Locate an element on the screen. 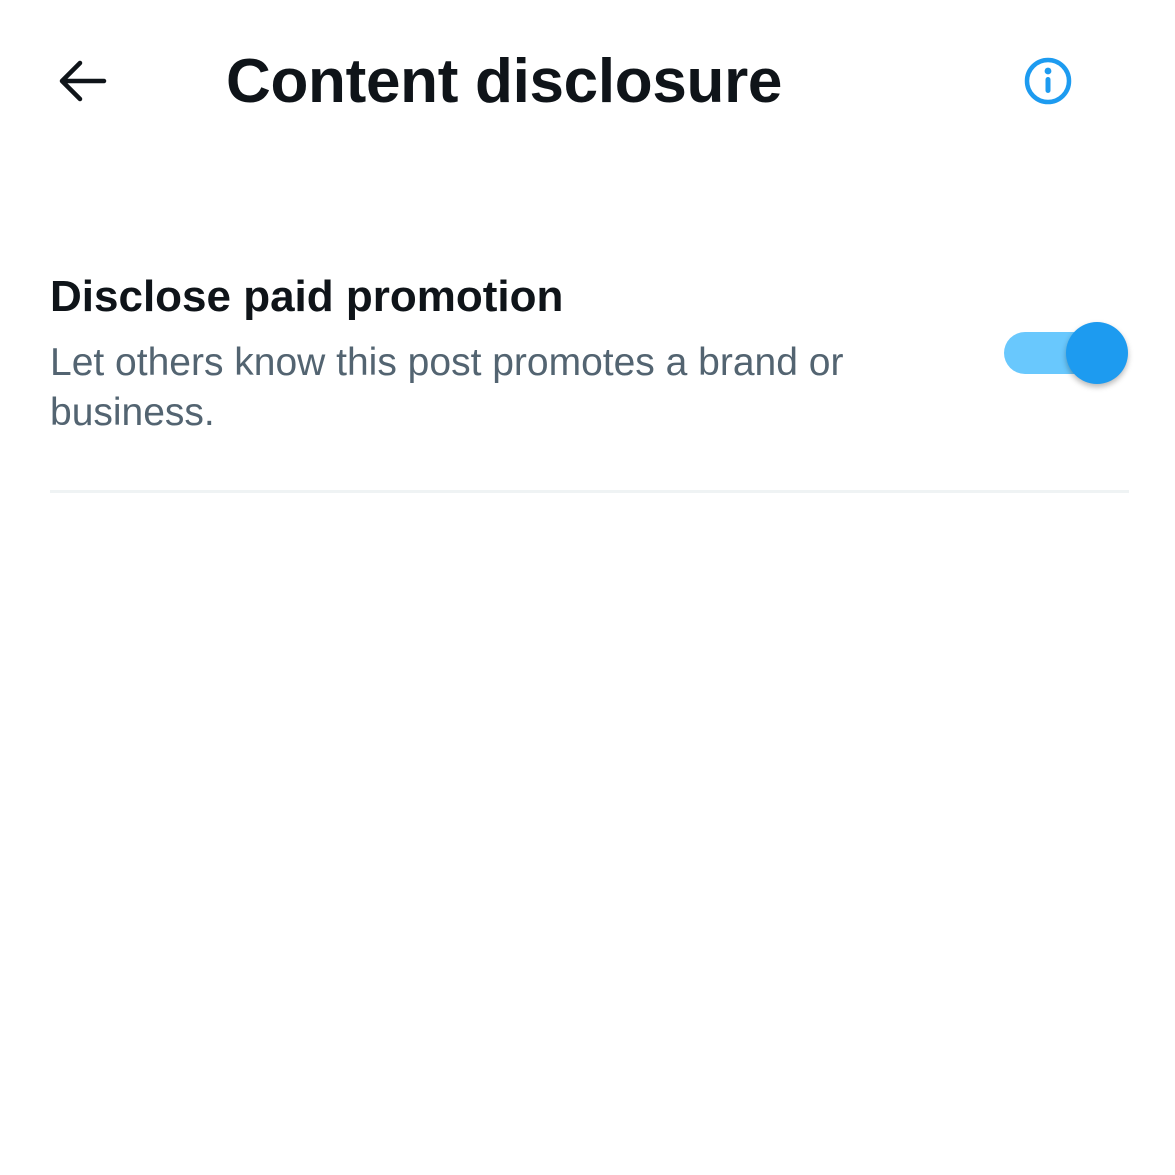  arrow-left-icon is located at coordinates (82, 83).